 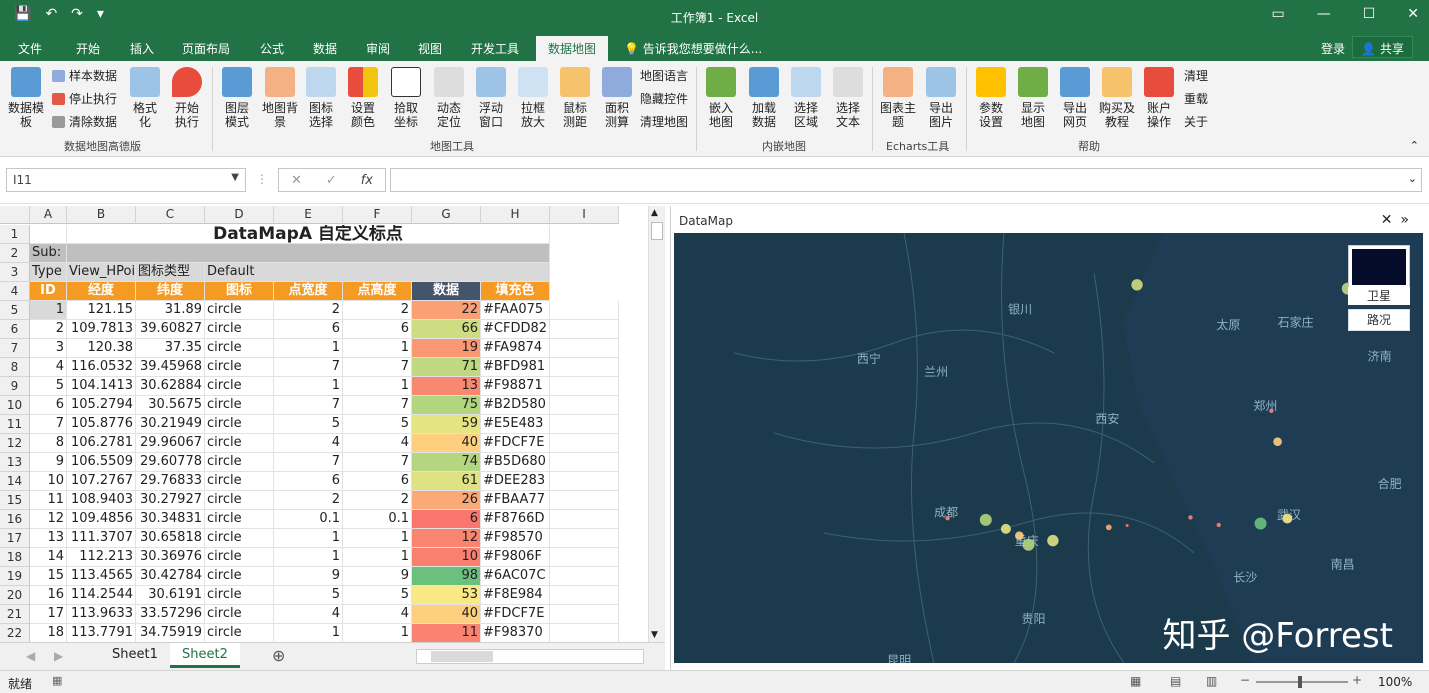 I want to click on select-all-corner, so click(x=15, y=215).